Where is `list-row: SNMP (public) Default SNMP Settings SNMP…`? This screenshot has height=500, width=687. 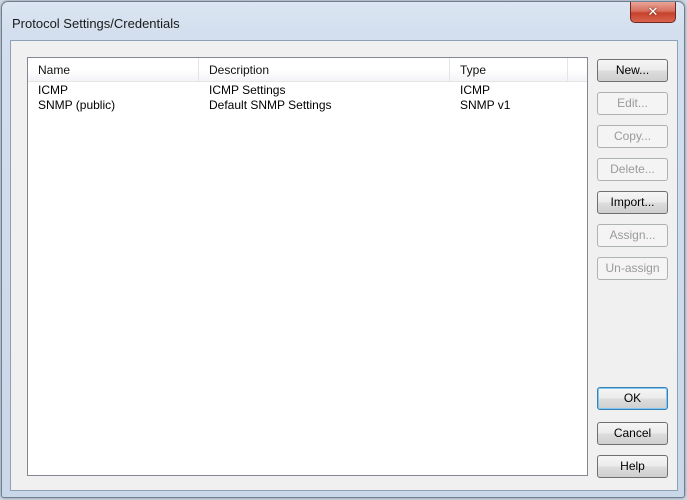
list-row: SNMP (public) Default SNMP Settings SNMP… is located at coordinates (307, 105).